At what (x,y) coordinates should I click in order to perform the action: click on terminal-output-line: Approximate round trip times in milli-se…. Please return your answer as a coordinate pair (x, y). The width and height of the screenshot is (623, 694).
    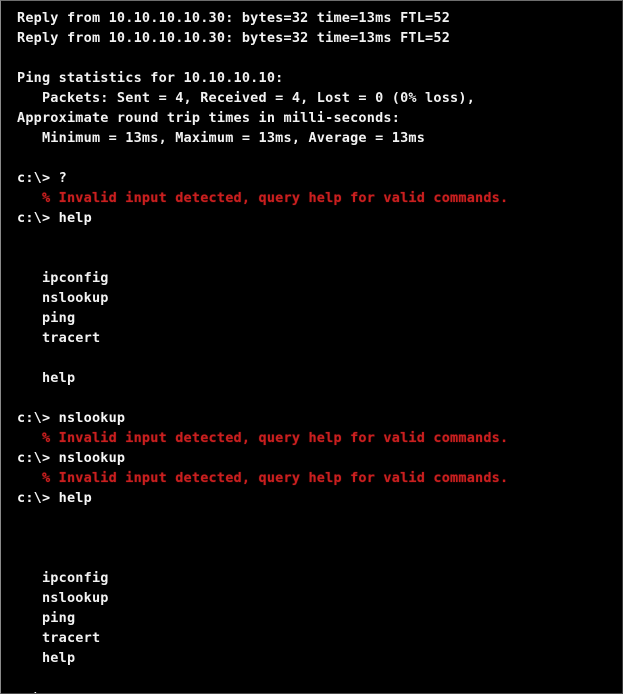
    Looking at the image, I should click on (209, 118).